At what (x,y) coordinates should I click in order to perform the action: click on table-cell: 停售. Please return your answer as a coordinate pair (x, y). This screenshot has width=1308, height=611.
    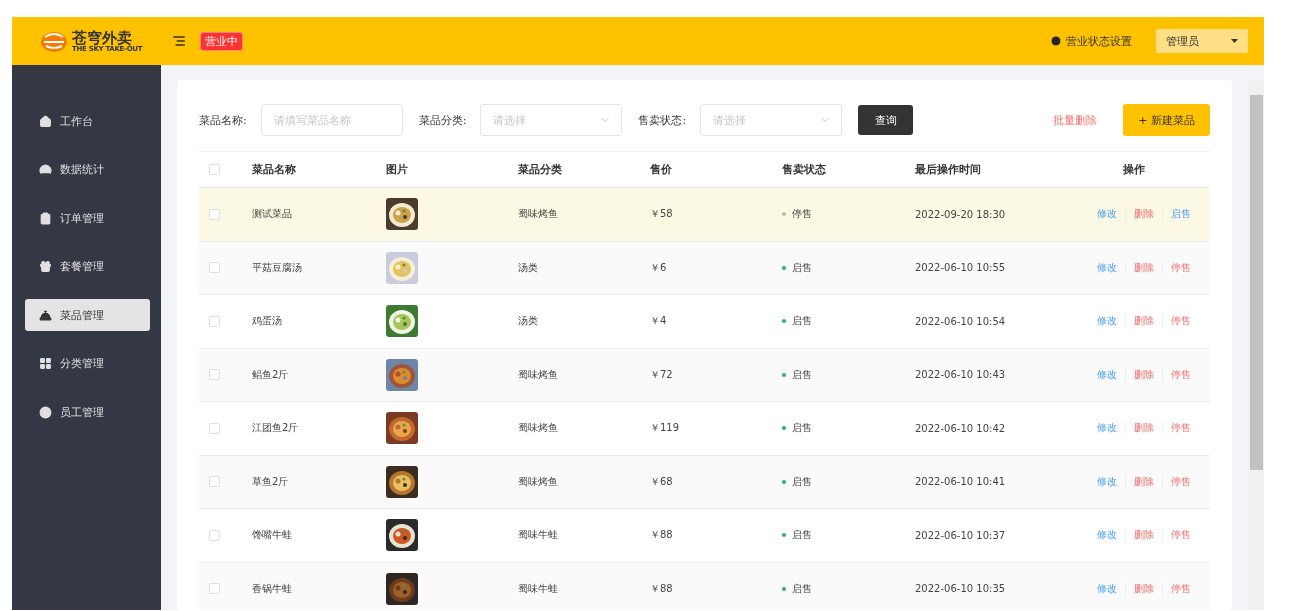
    Looking at the image, I should click on (802, 214).